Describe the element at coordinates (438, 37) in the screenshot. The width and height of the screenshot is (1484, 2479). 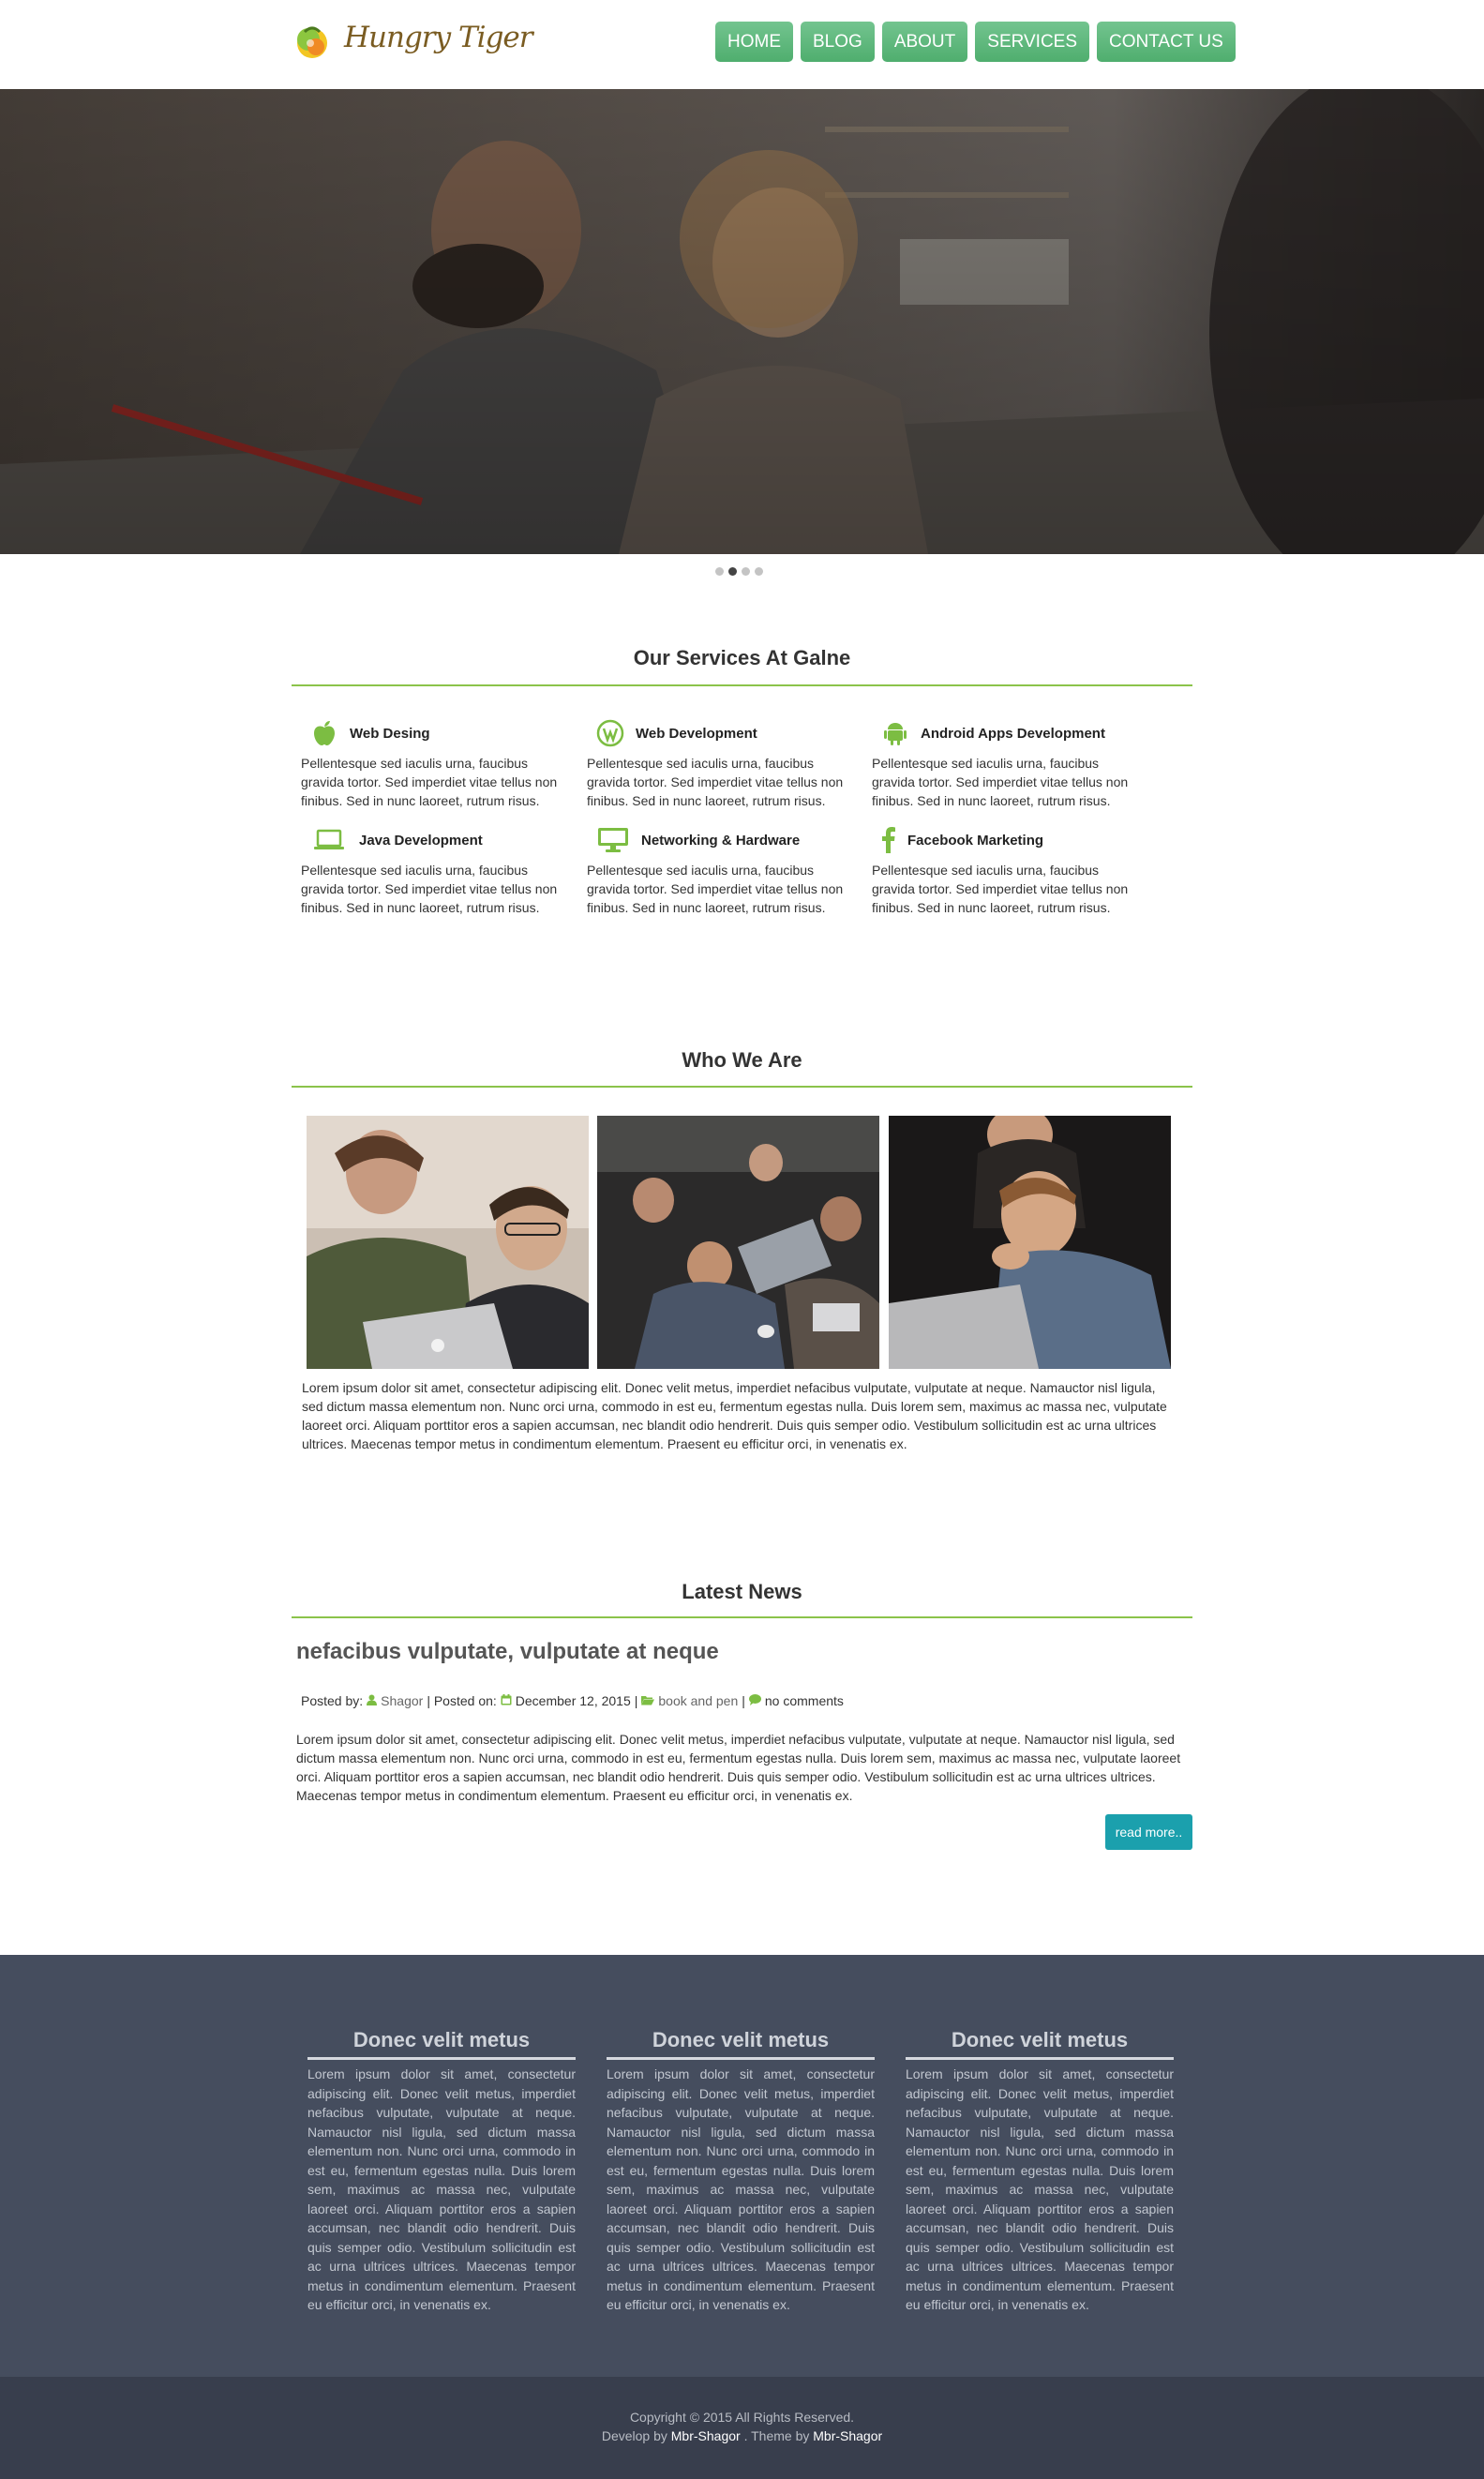
I see `logo-text: Hungry Tiger` at that location.